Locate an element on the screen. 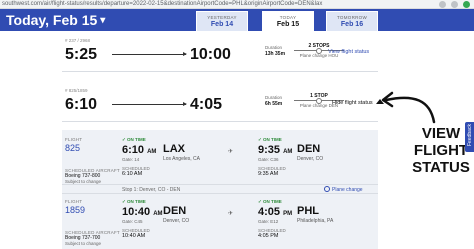 The image size is (474, 249). feedback-tab: Feedback is located at coordinates (469, 137).